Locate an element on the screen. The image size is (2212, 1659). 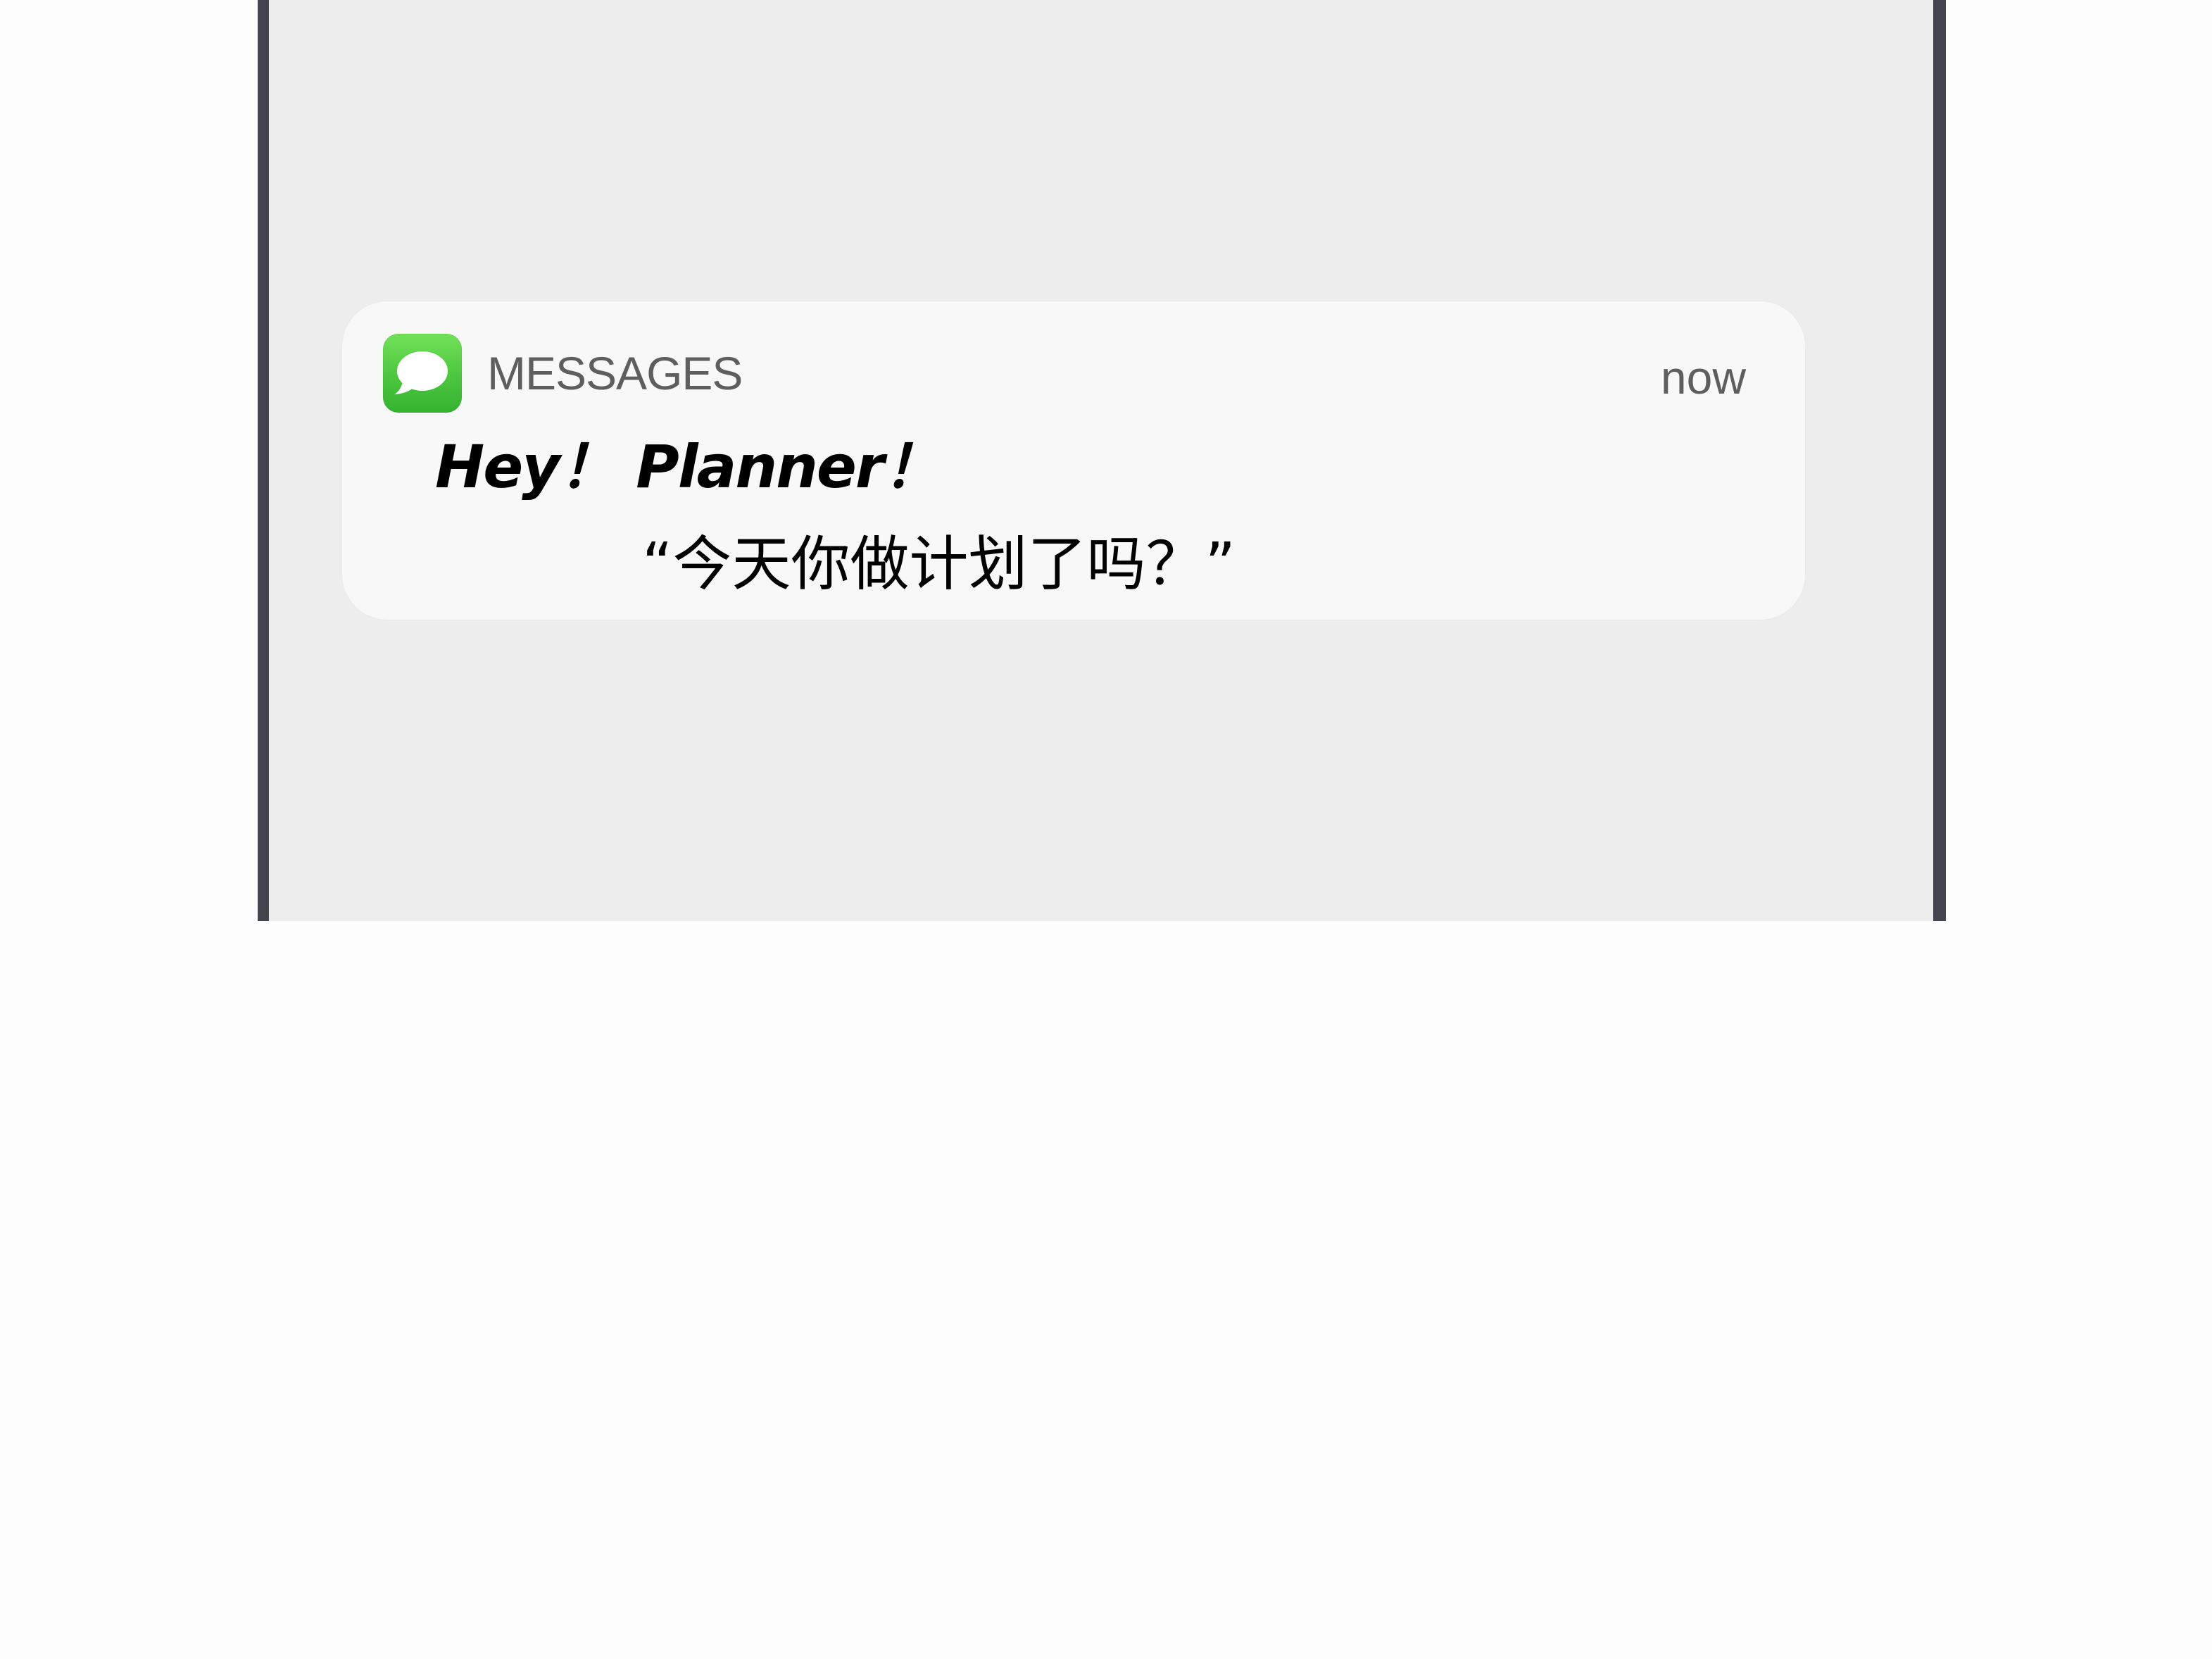
message-notification: MESSAGES now Hey！ Planner！ “今天你做计划了吗？” is located at coordinates (1073, 460).